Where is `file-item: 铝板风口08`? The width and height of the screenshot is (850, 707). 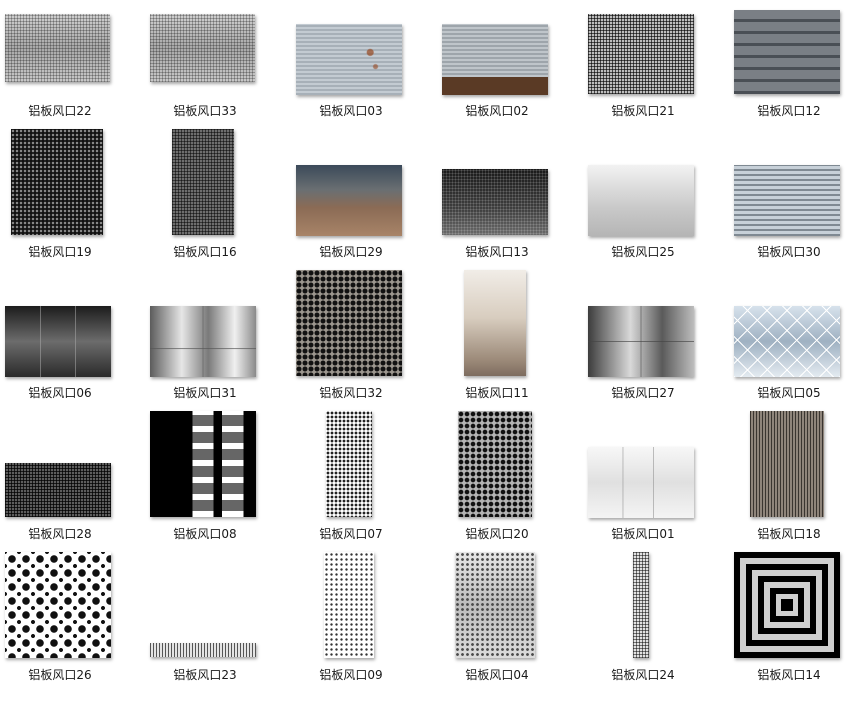 file-item: 铝板风口08 is located at coordinates (205, 488).